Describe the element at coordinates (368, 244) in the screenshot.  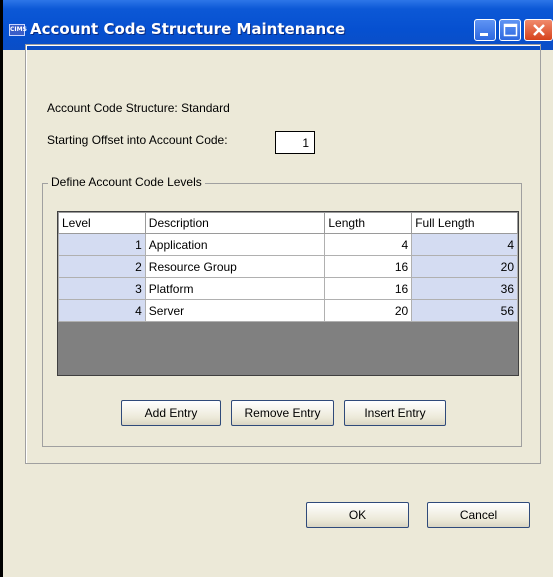
I see `length-cell: 4` at that location.